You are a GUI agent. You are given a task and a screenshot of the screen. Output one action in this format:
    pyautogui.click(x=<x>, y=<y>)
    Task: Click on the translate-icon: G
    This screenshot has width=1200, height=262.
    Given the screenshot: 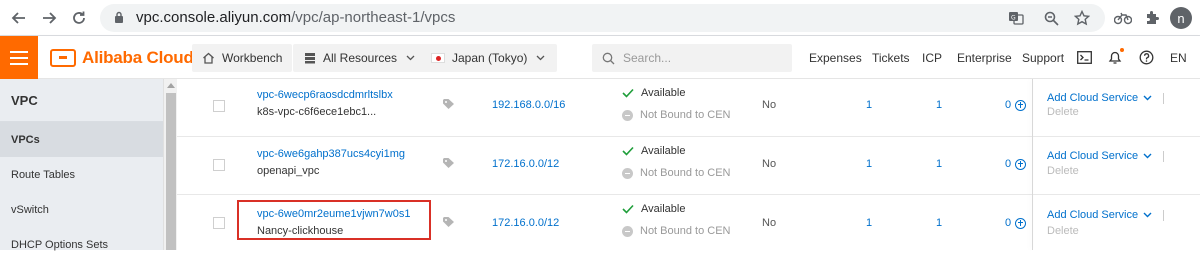 What is the action you would take?
    pyautogui.click(x=1016, y=18)
    